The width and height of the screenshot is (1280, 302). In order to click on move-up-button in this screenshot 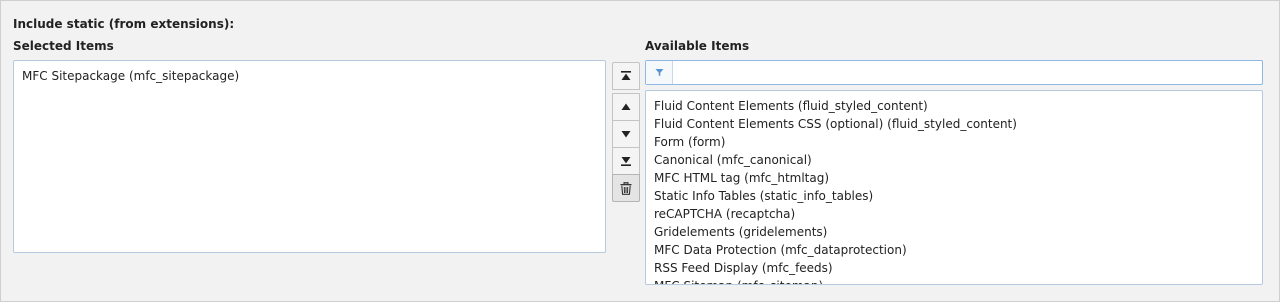, I will do `click(626, 107)`.